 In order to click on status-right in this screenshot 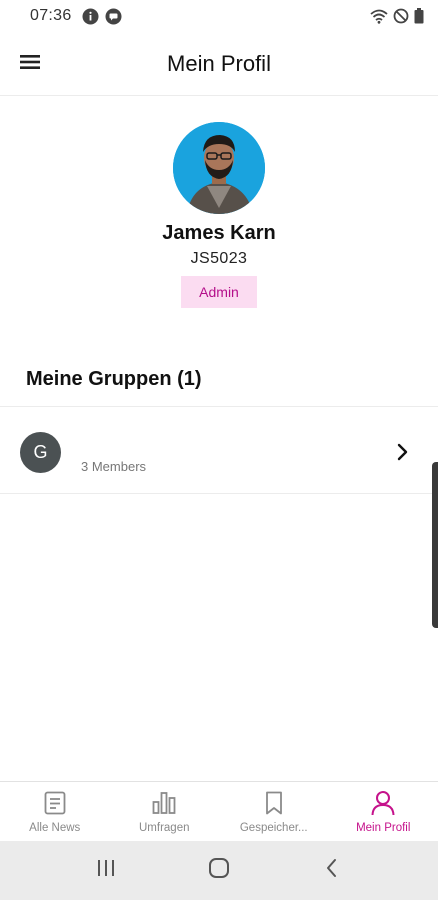, I will do `click(397, 16)`.